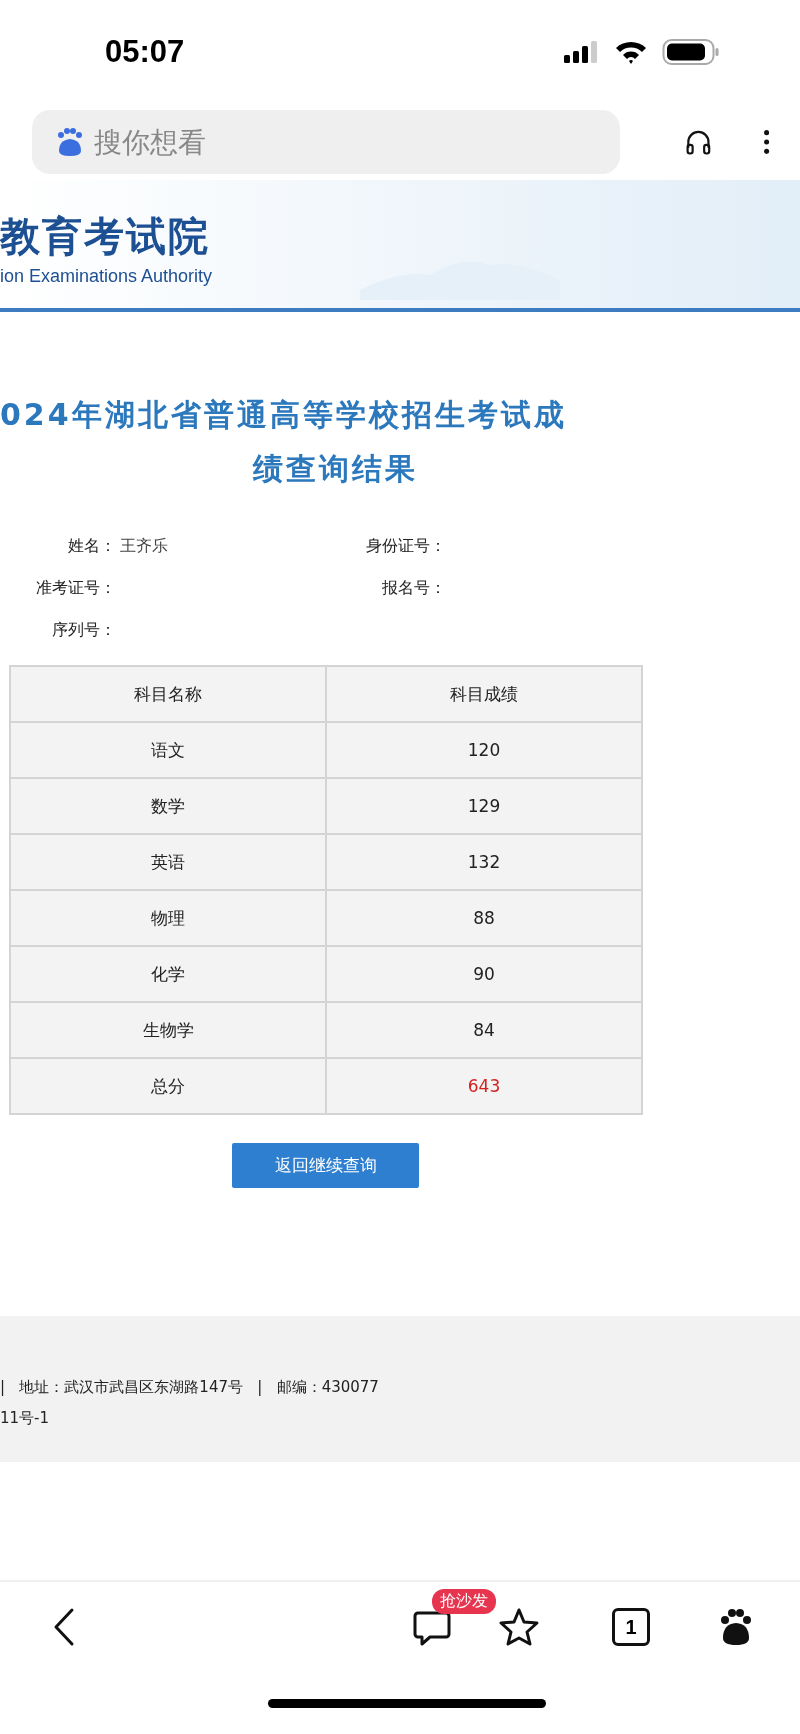  I want to click on site-subtitle: ion Examinations Authority, so click(107, 276).